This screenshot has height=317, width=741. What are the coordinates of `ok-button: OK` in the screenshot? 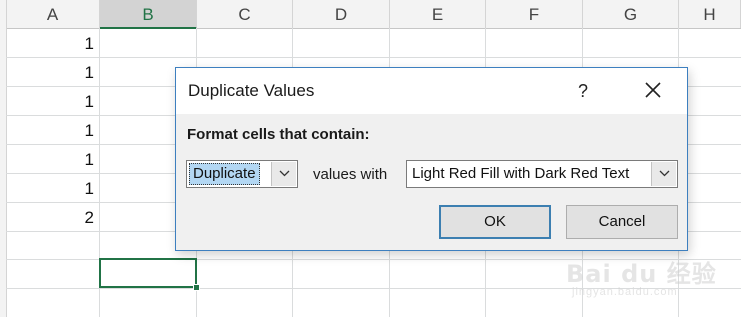 It's located at (495, 222).